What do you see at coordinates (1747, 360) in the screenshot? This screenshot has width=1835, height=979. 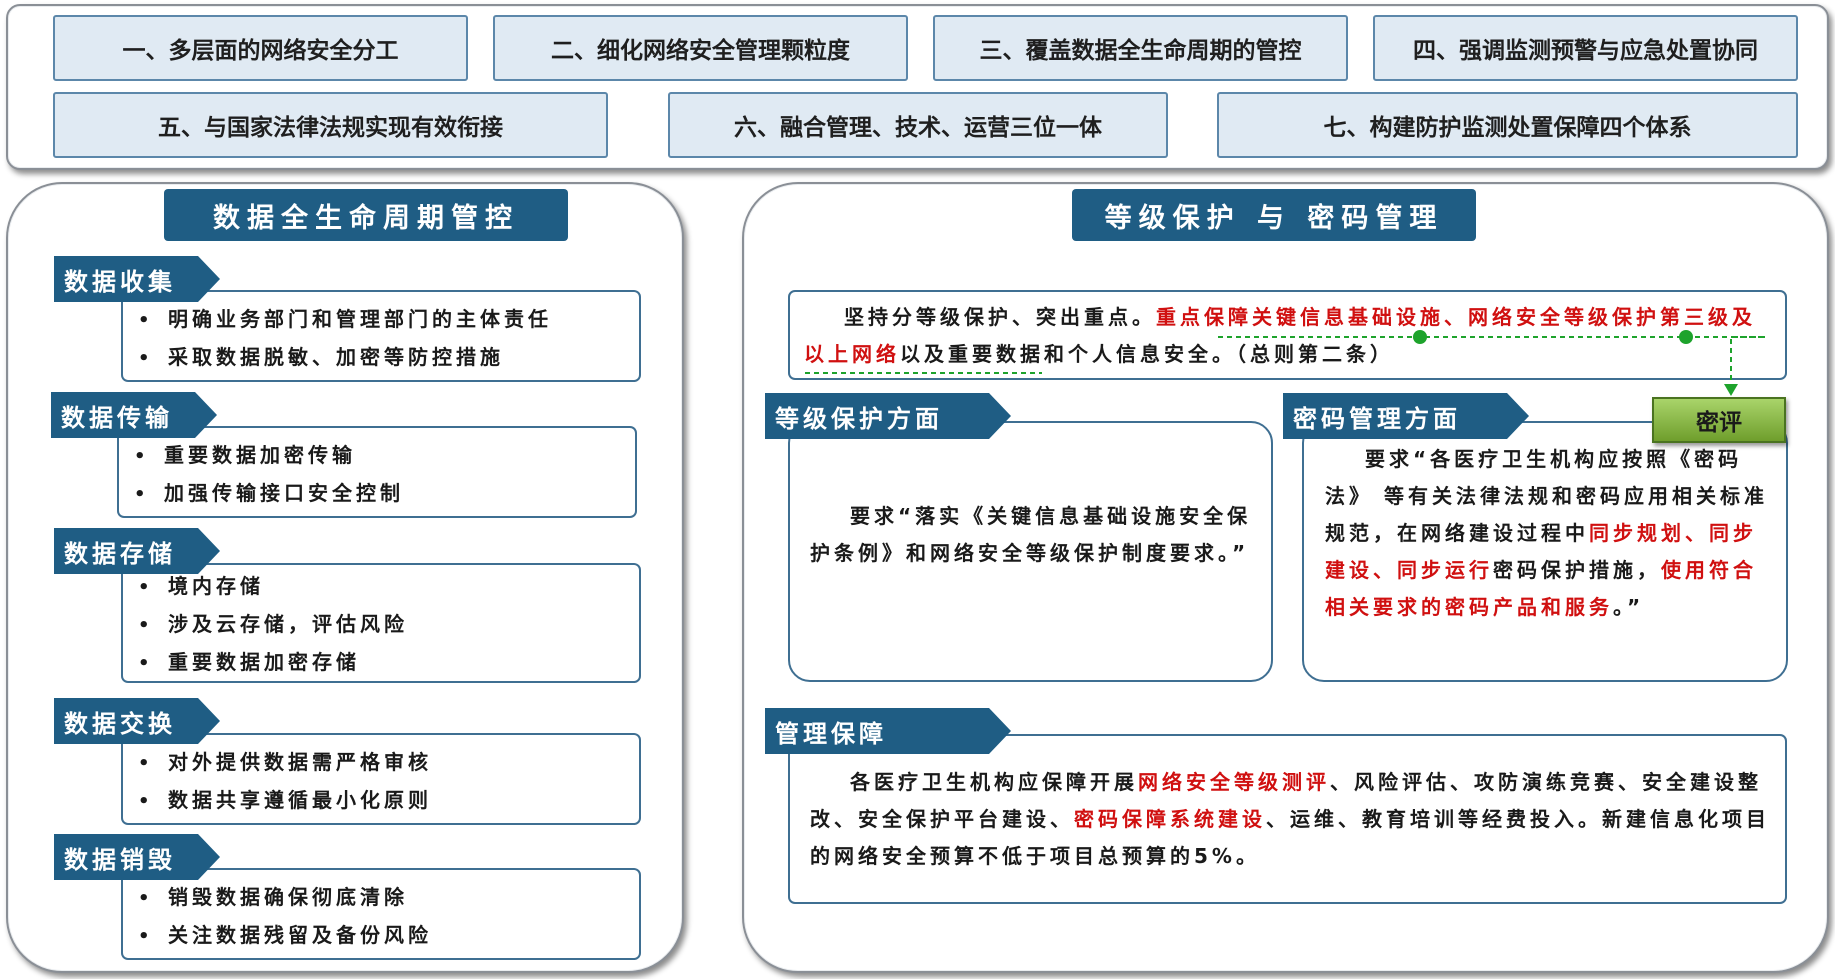 I see `connector-line` at bounding box center [1747, 360].